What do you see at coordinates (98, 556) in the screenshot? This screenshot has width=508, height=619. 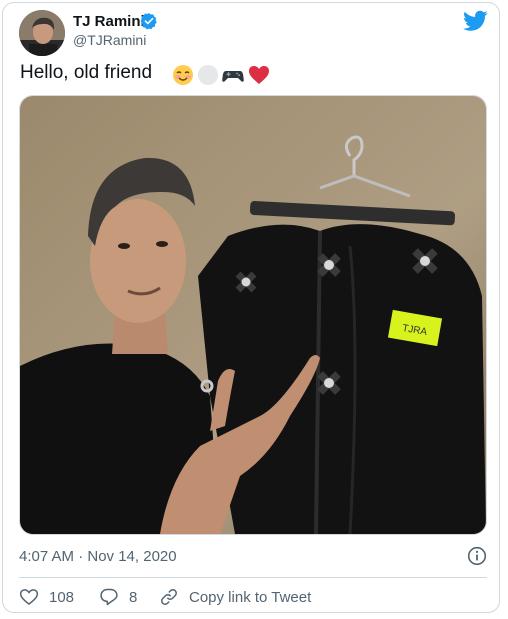 I see `tweet-timestamp: 4:07 AM · Nov 14, 2020` at bounding box center [98, 556].